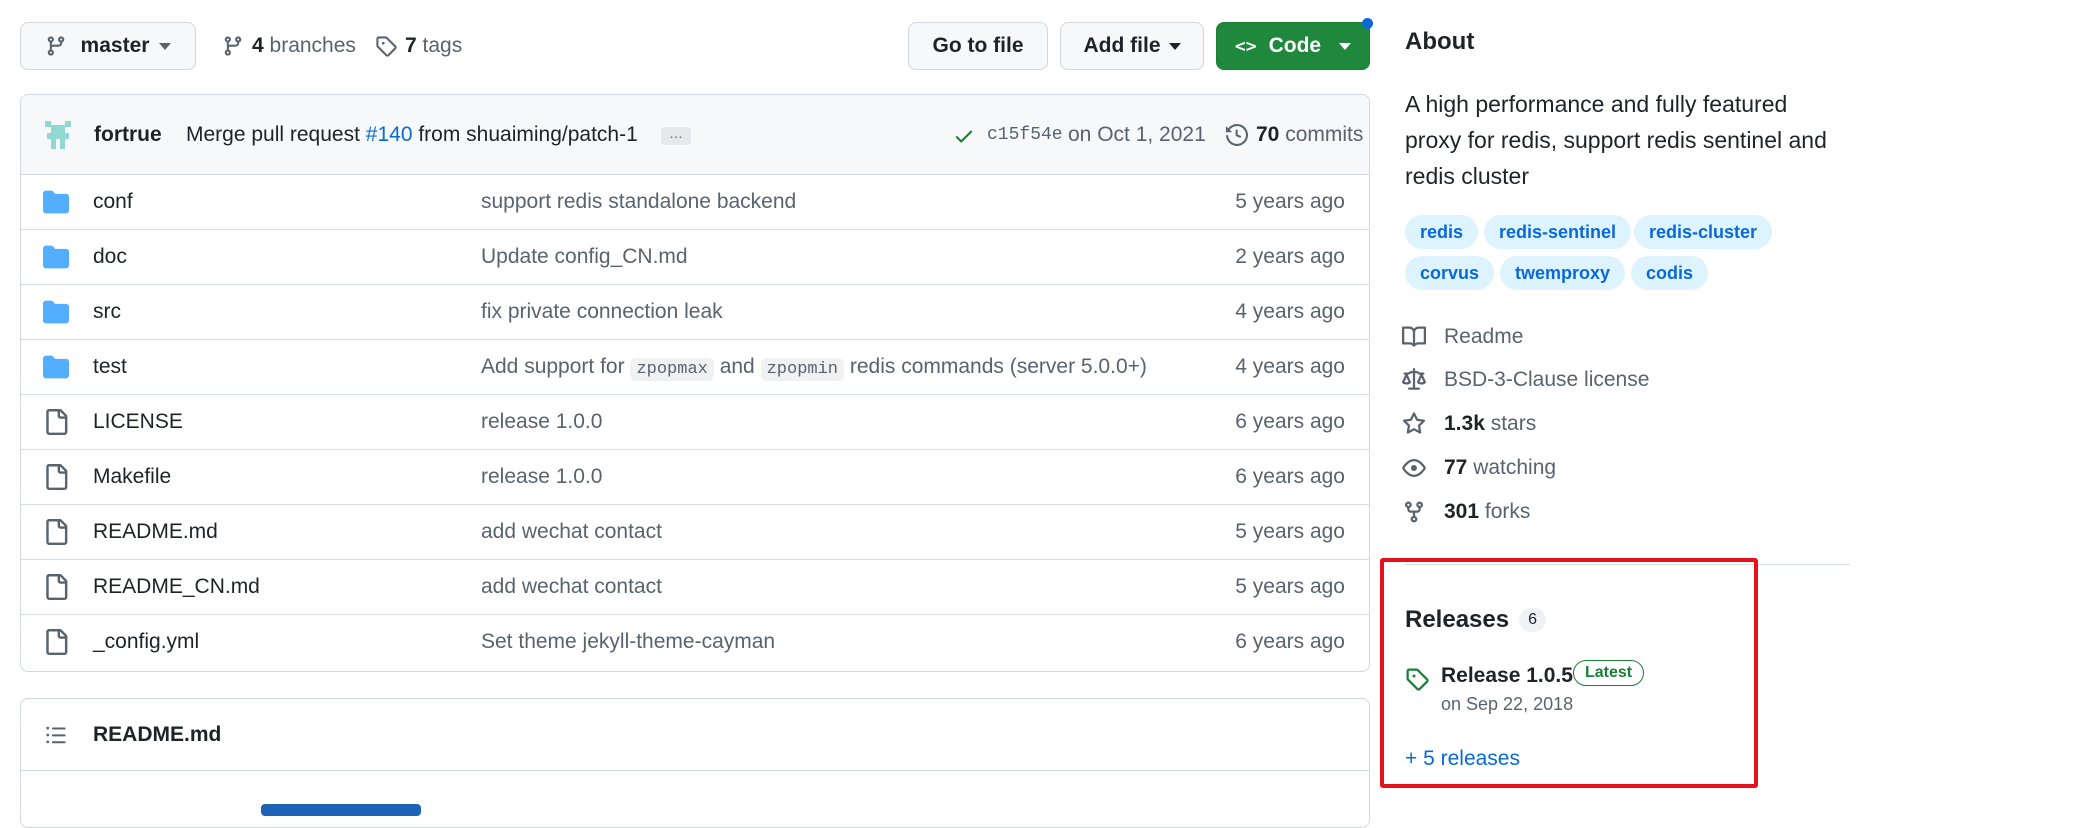 Image resolution: width=2083 pixels, height=828 pixels. What do you see at coordinates (418, 46) in the screenshot?
I see `tags-link: 7 tags` at bounding box center [418, 46].